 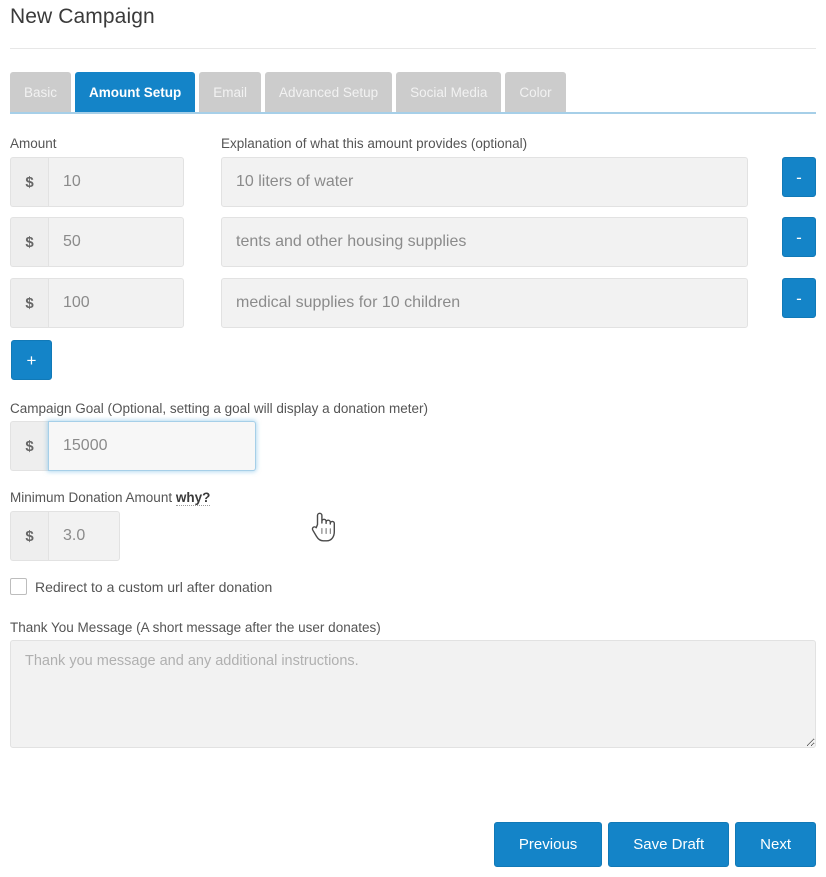 What do you see at coordinates (18, 586) in the screenshot?
I see `redirect-checkbox` at bounding box center [18, 586].